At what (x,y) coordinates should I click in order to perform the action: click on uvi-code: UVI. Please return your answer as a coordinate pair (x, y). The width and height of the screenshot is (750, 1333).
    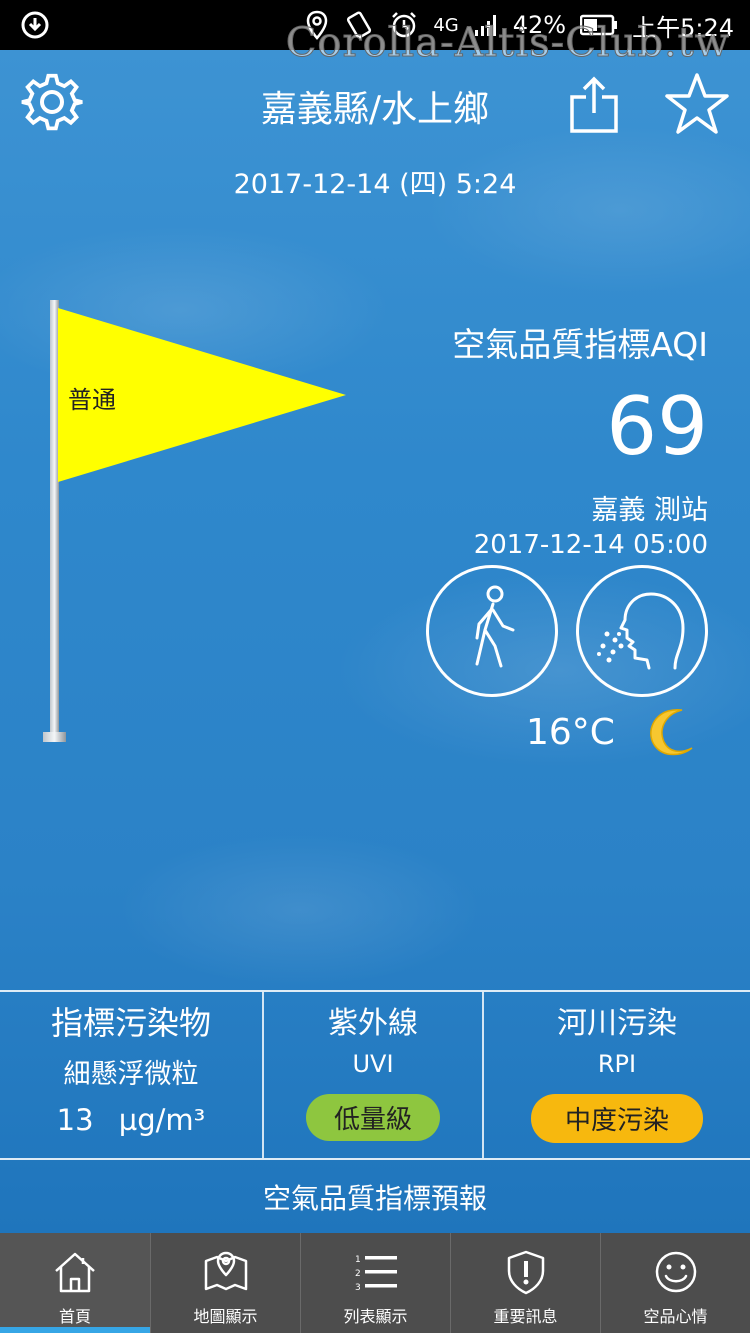
    Looking at the image, I should click on (373, 1064).